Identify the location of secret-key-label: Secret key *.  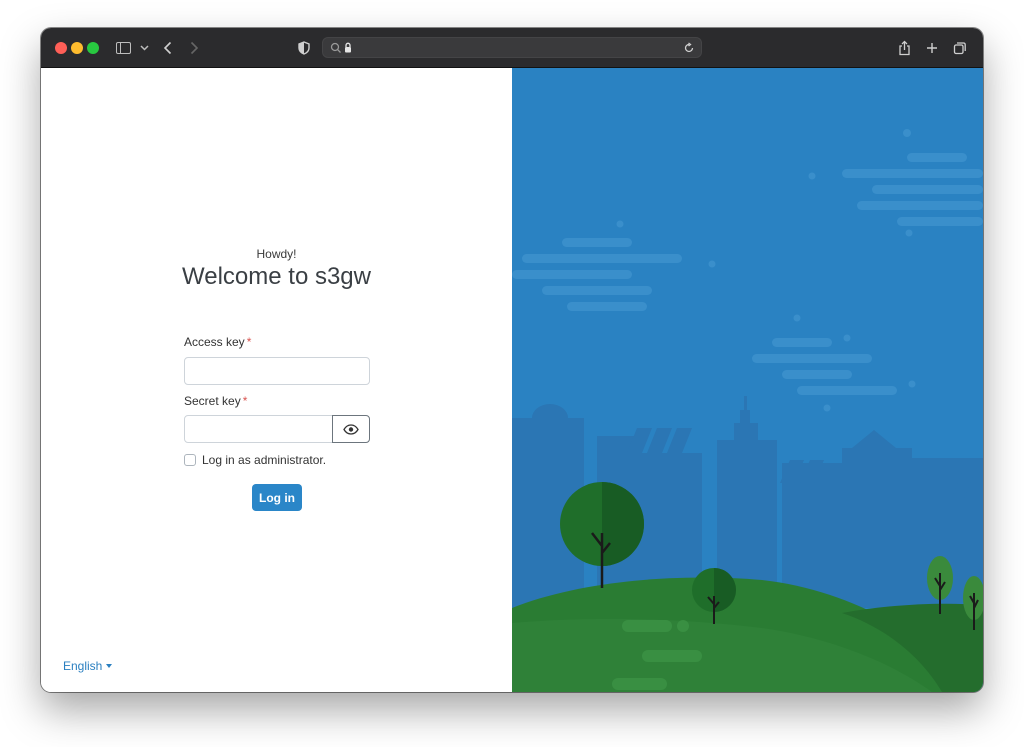
(215, 401).